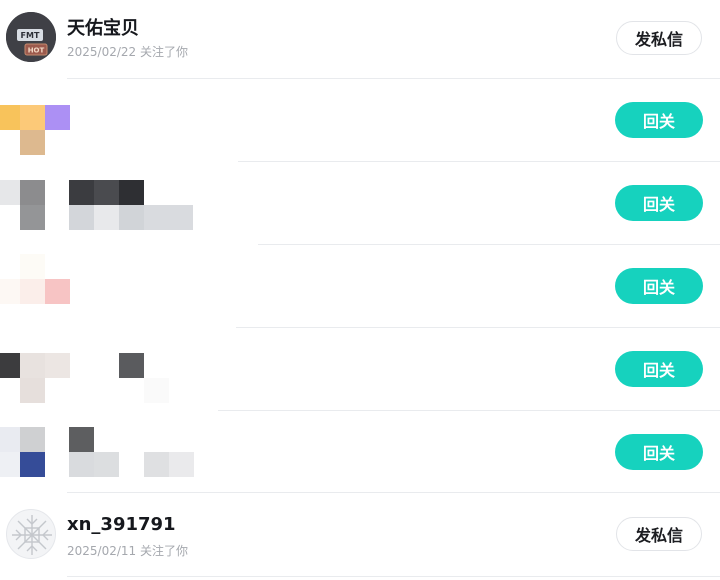  What do you see at coordinates (36, 51) in the screenshot?
I see `svg-text: HOT` at bounding box center [36, 51].